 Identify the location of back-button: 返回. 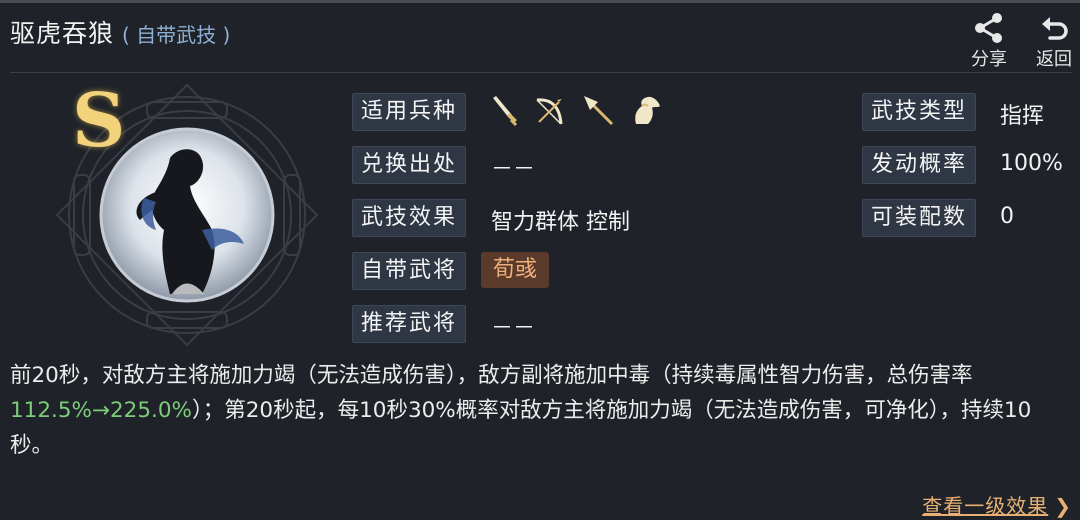
(1054, 41).